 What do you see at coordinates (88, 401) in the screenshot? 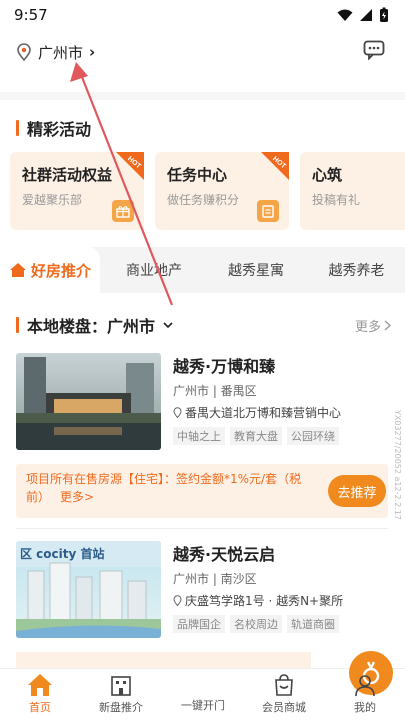
I see `listing-photo` at bounding box center [88, 401].